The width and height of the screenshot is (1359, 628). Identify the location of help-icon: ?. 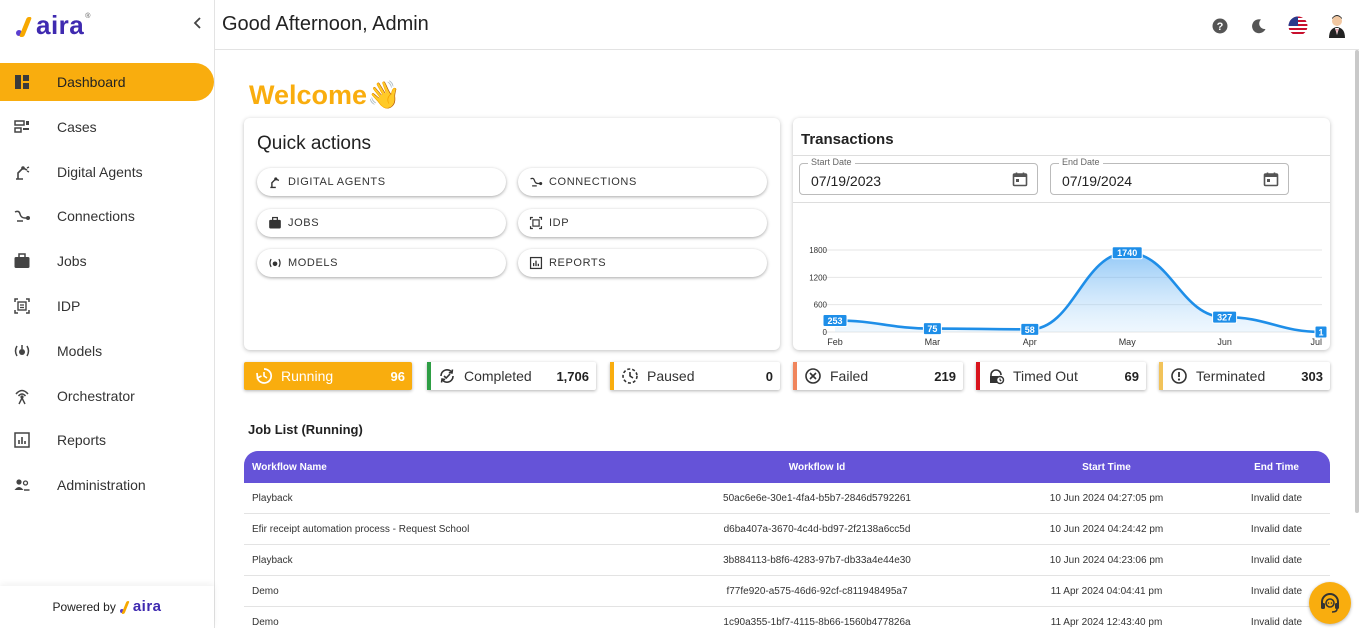
(1219, 25).